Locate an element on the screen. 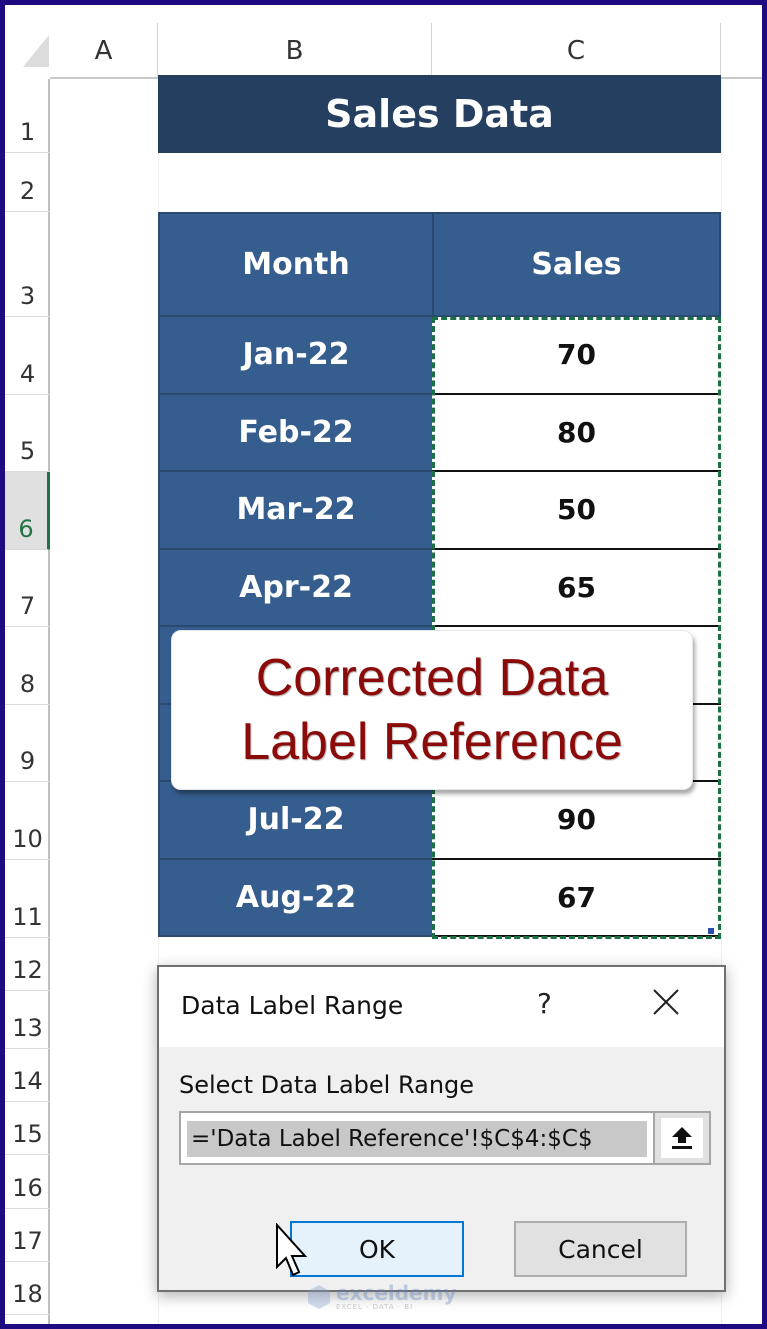 This screenshot has width=767, height=1329. table-row: Jan-22 70 is located at coordinates (439, 356).